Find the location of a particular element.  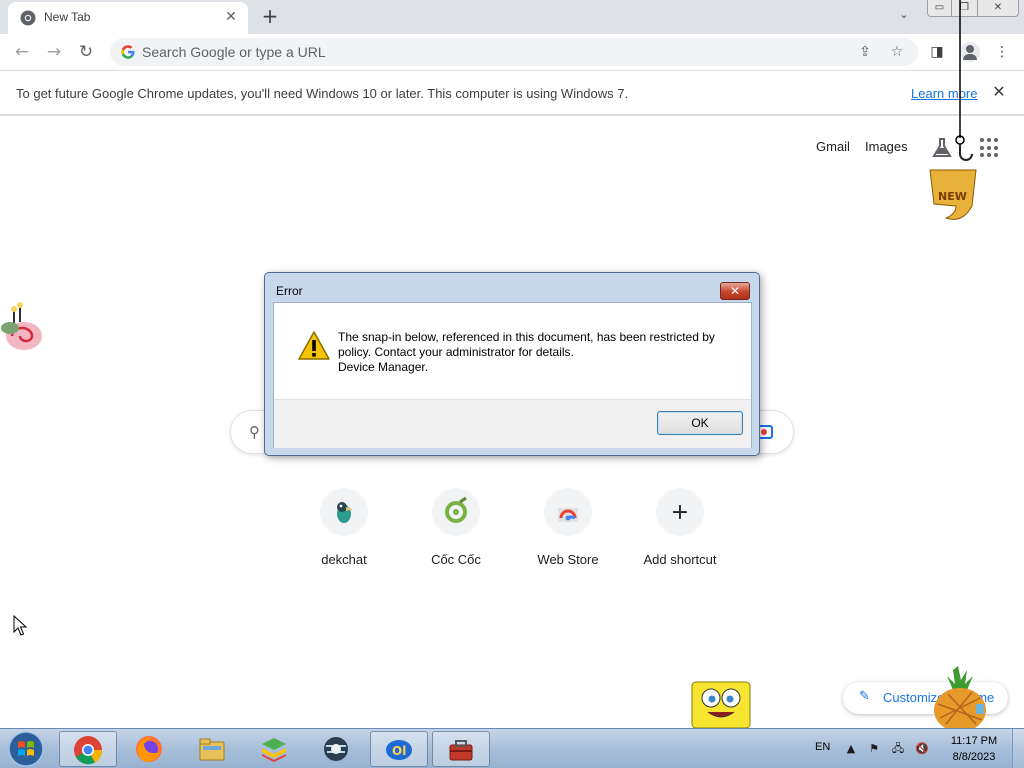

new-tag-hook-icon: NEW is located at coordinates (953, 110).